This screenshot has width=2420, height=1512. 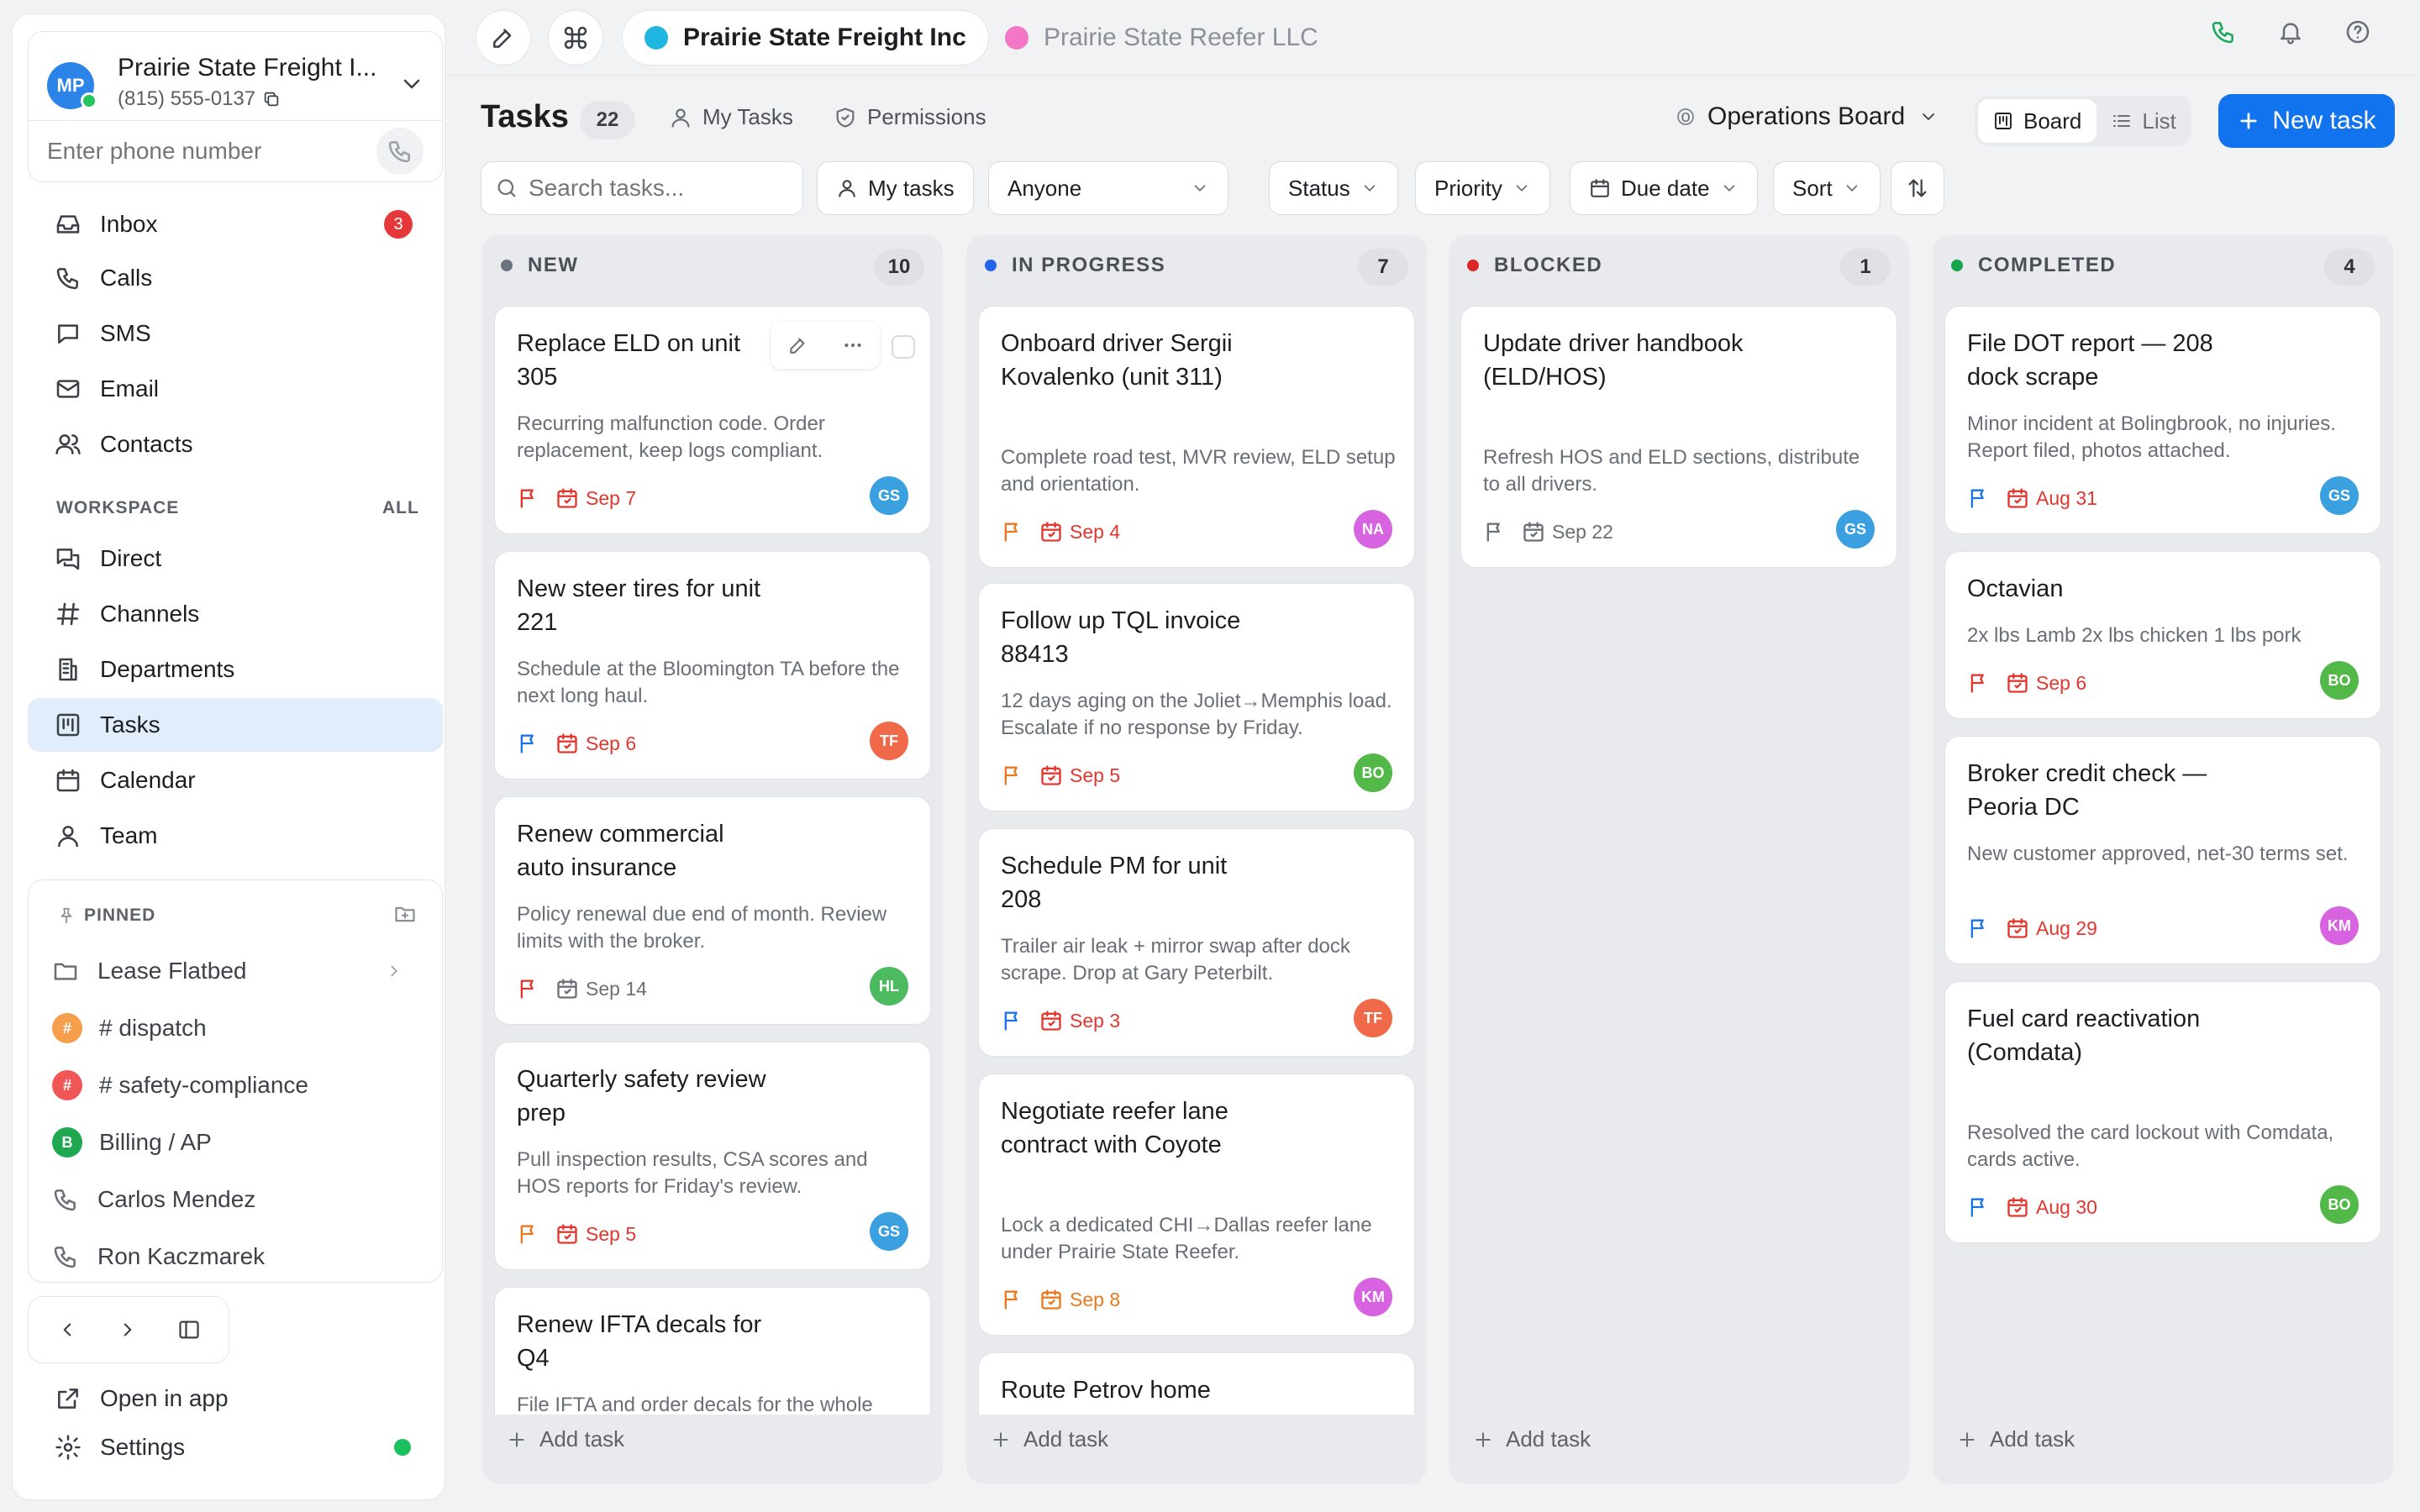 What do you see at coordinates (2290, 31) in the screenshot?
I see `bell-icon` at bounding box center [2290, 31].